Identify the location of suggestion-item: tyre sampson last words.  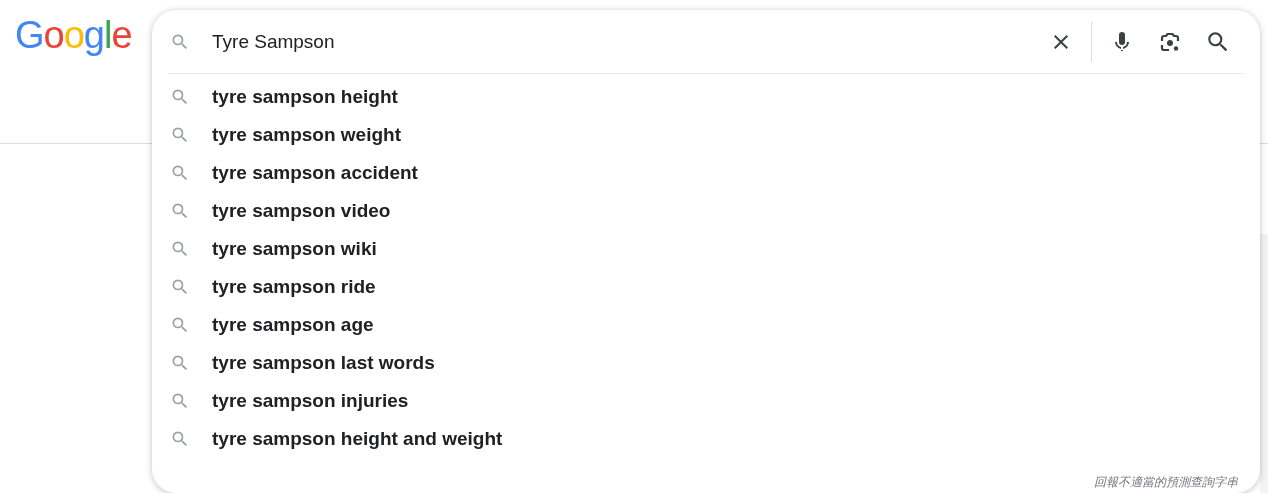
(706, 363).